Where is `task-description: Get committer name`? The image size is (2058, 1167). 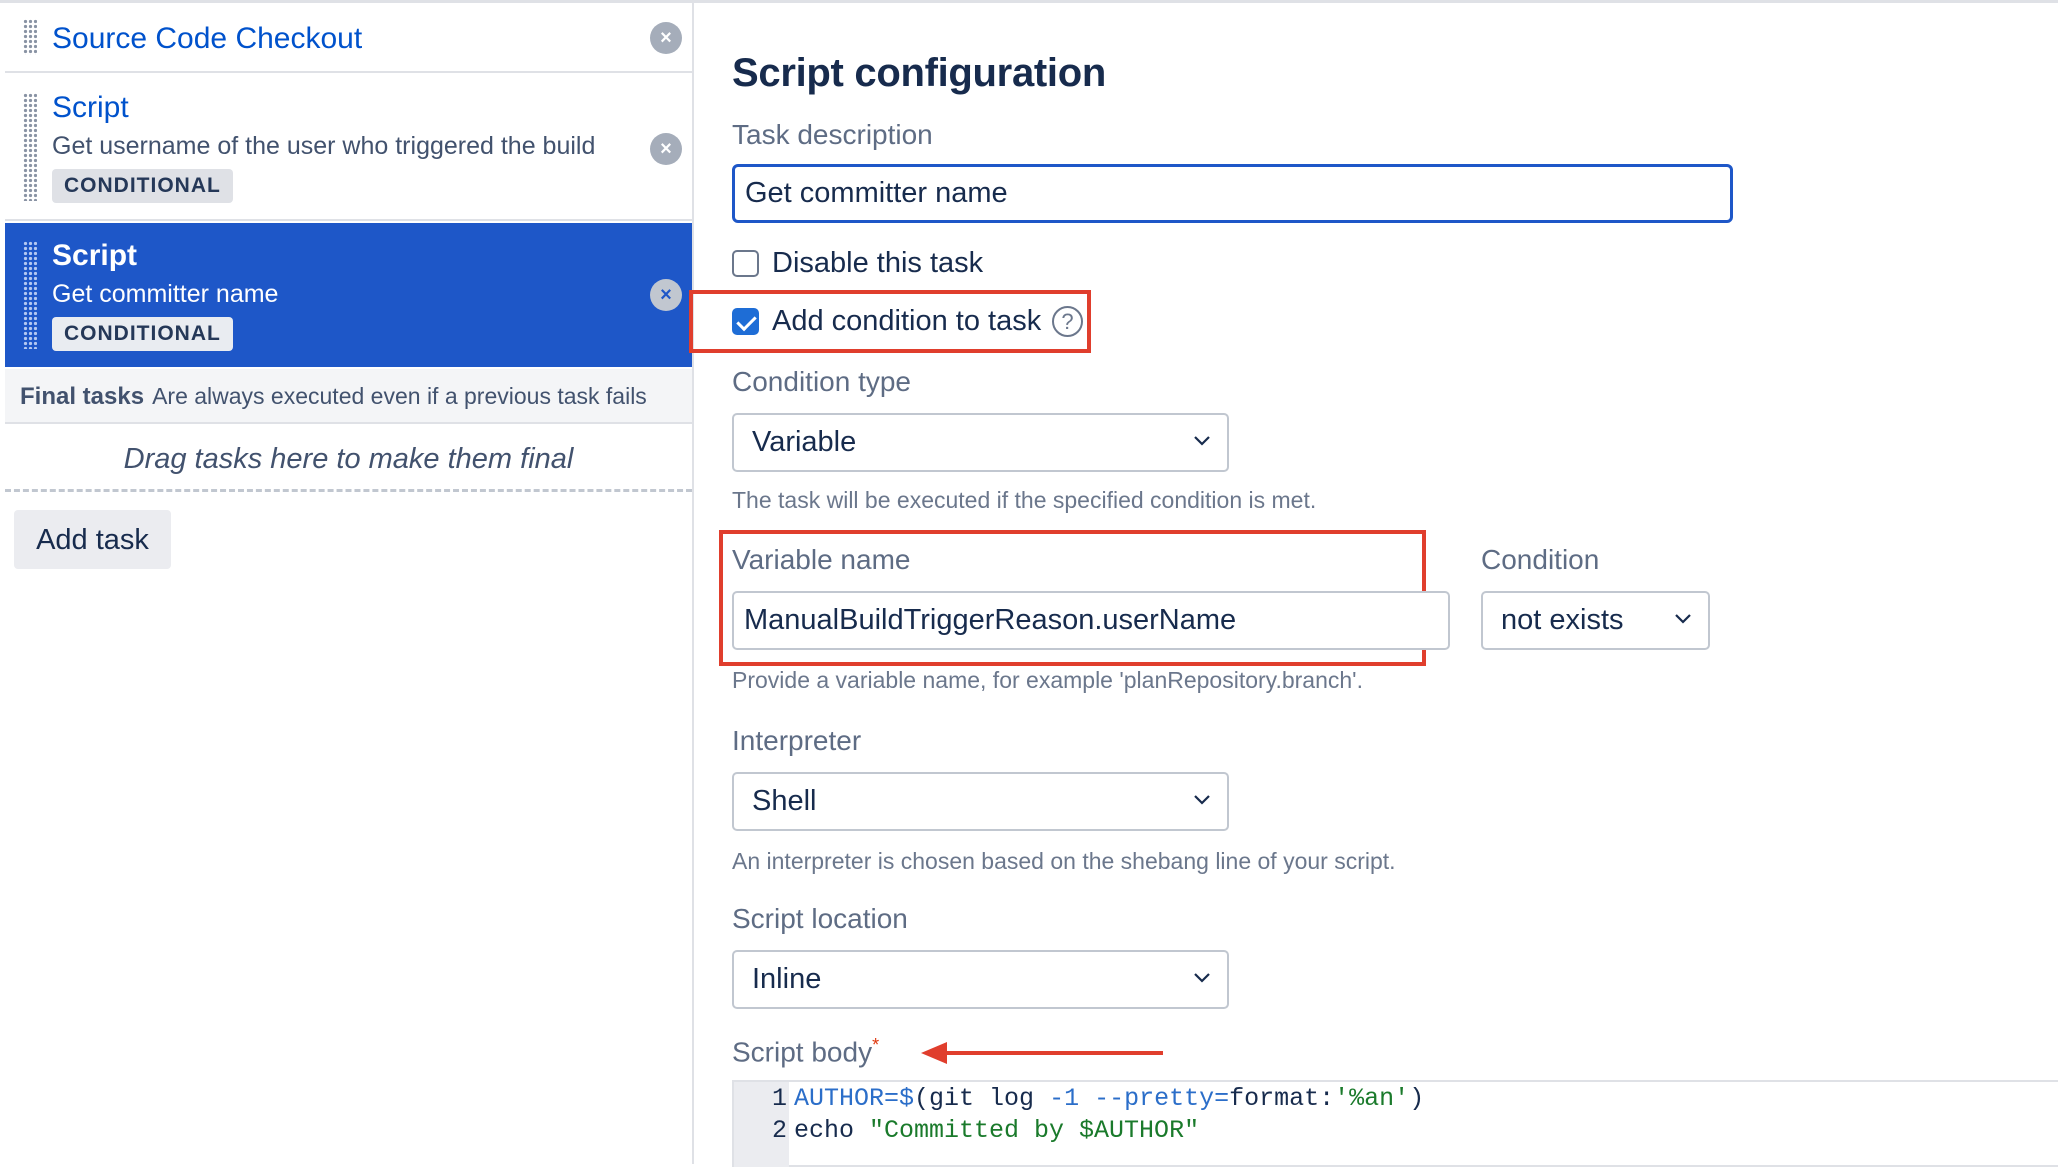 task-description: Get committer name is located at coordinates (165, 294).